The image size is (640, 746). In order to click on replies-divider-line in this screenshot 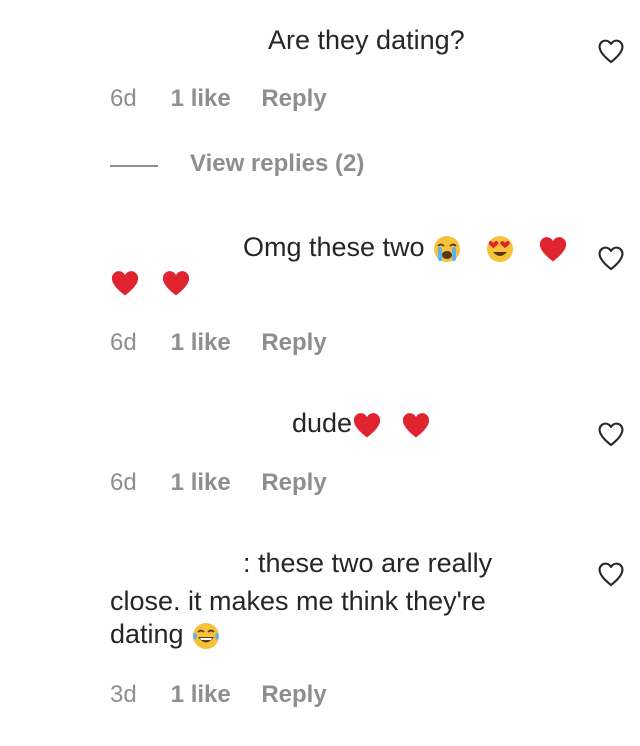, I will do `click(134, 166)`.